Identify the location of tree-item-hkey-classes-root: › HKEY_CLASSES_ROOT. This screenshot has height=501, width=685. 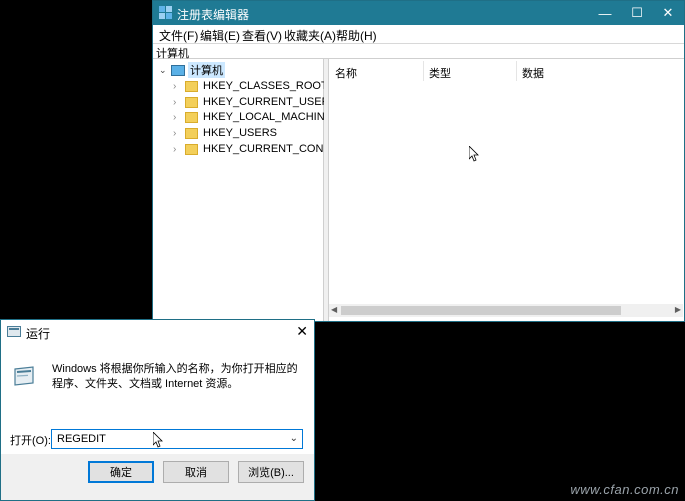
(250, 86).